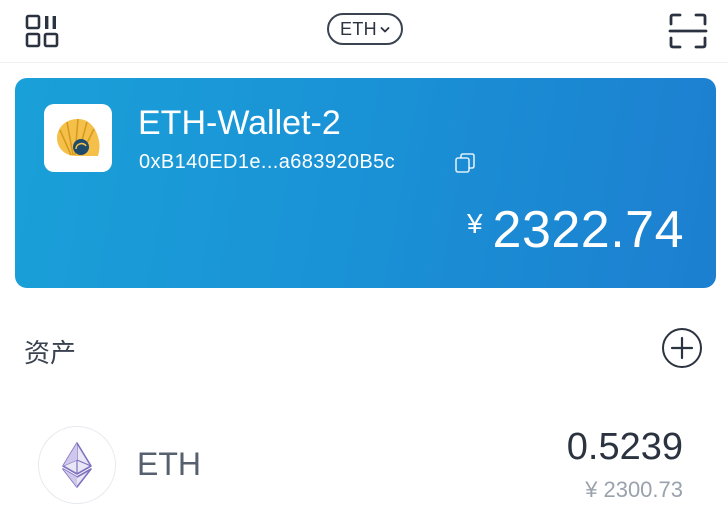 The width and height of the screenshot is (728, 510). Describe the element at coordinates (688, 31) in the screenshot. I see `scan-icon` at that location.